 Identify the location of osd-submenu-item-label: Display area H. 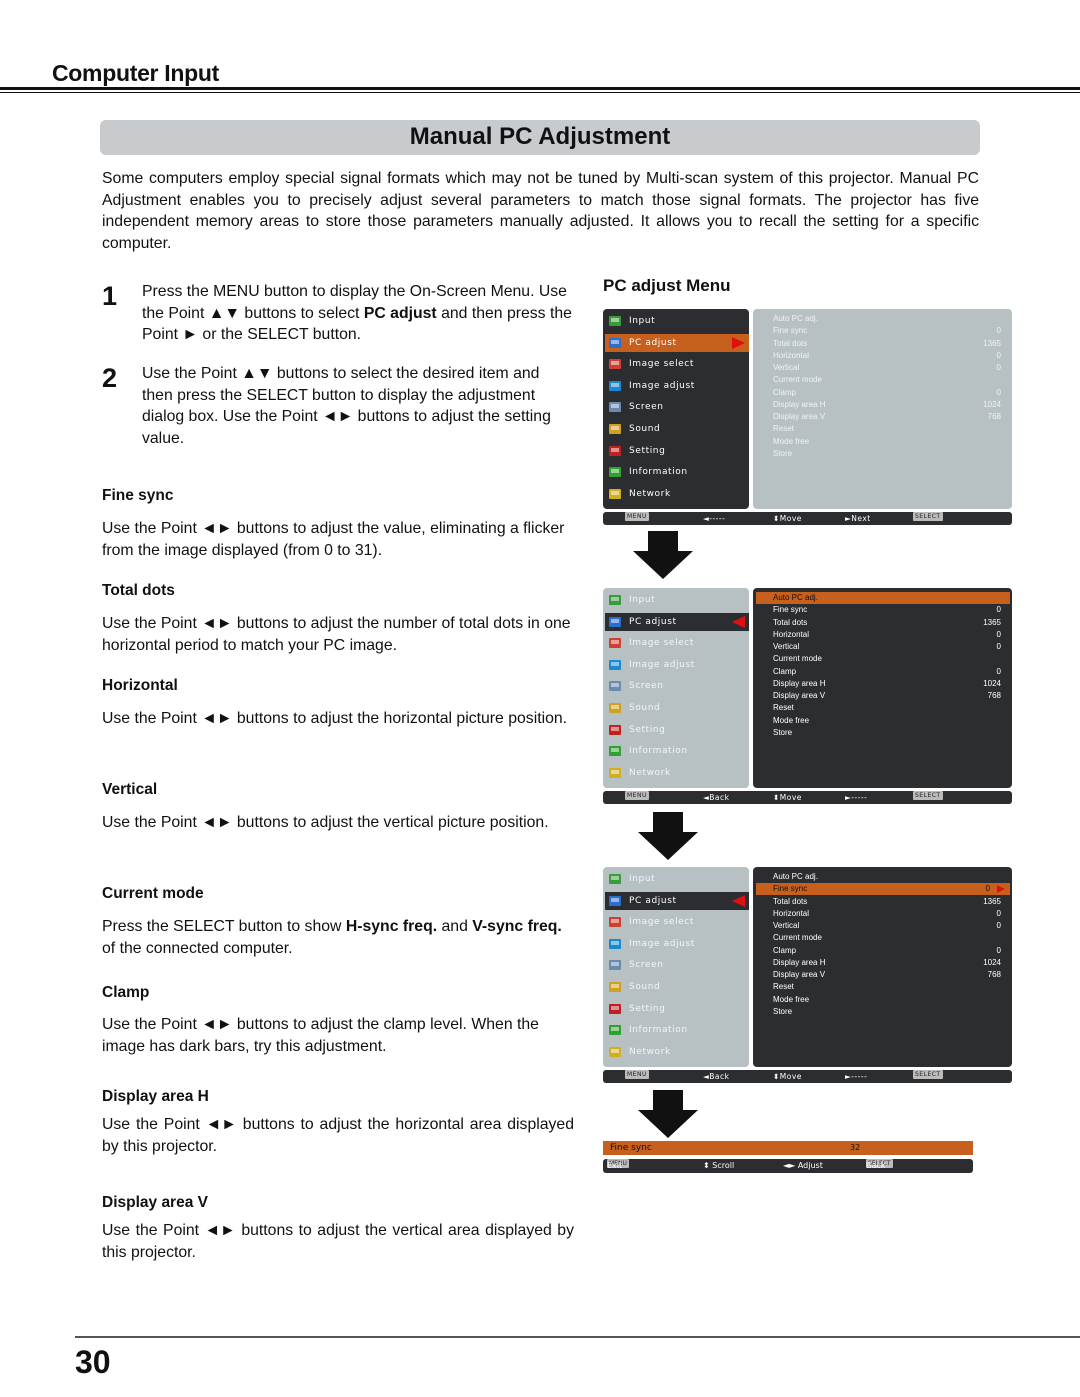
(799, 962).